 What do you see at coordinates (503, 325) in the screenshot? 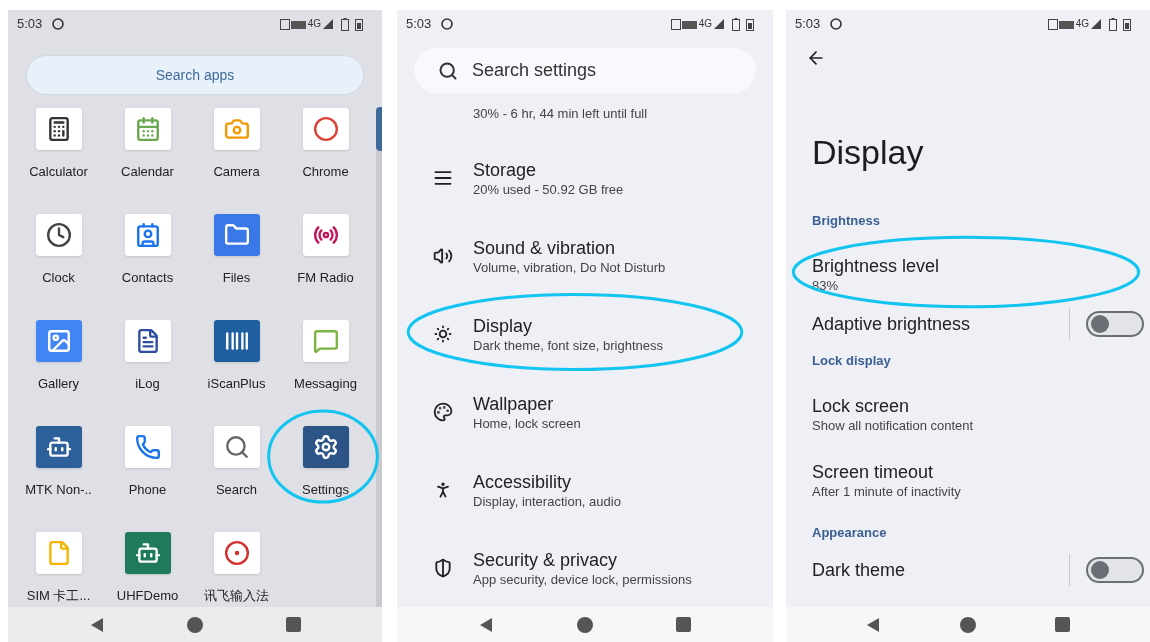
I see `row-title: Display` at bounding box center [503, 325].